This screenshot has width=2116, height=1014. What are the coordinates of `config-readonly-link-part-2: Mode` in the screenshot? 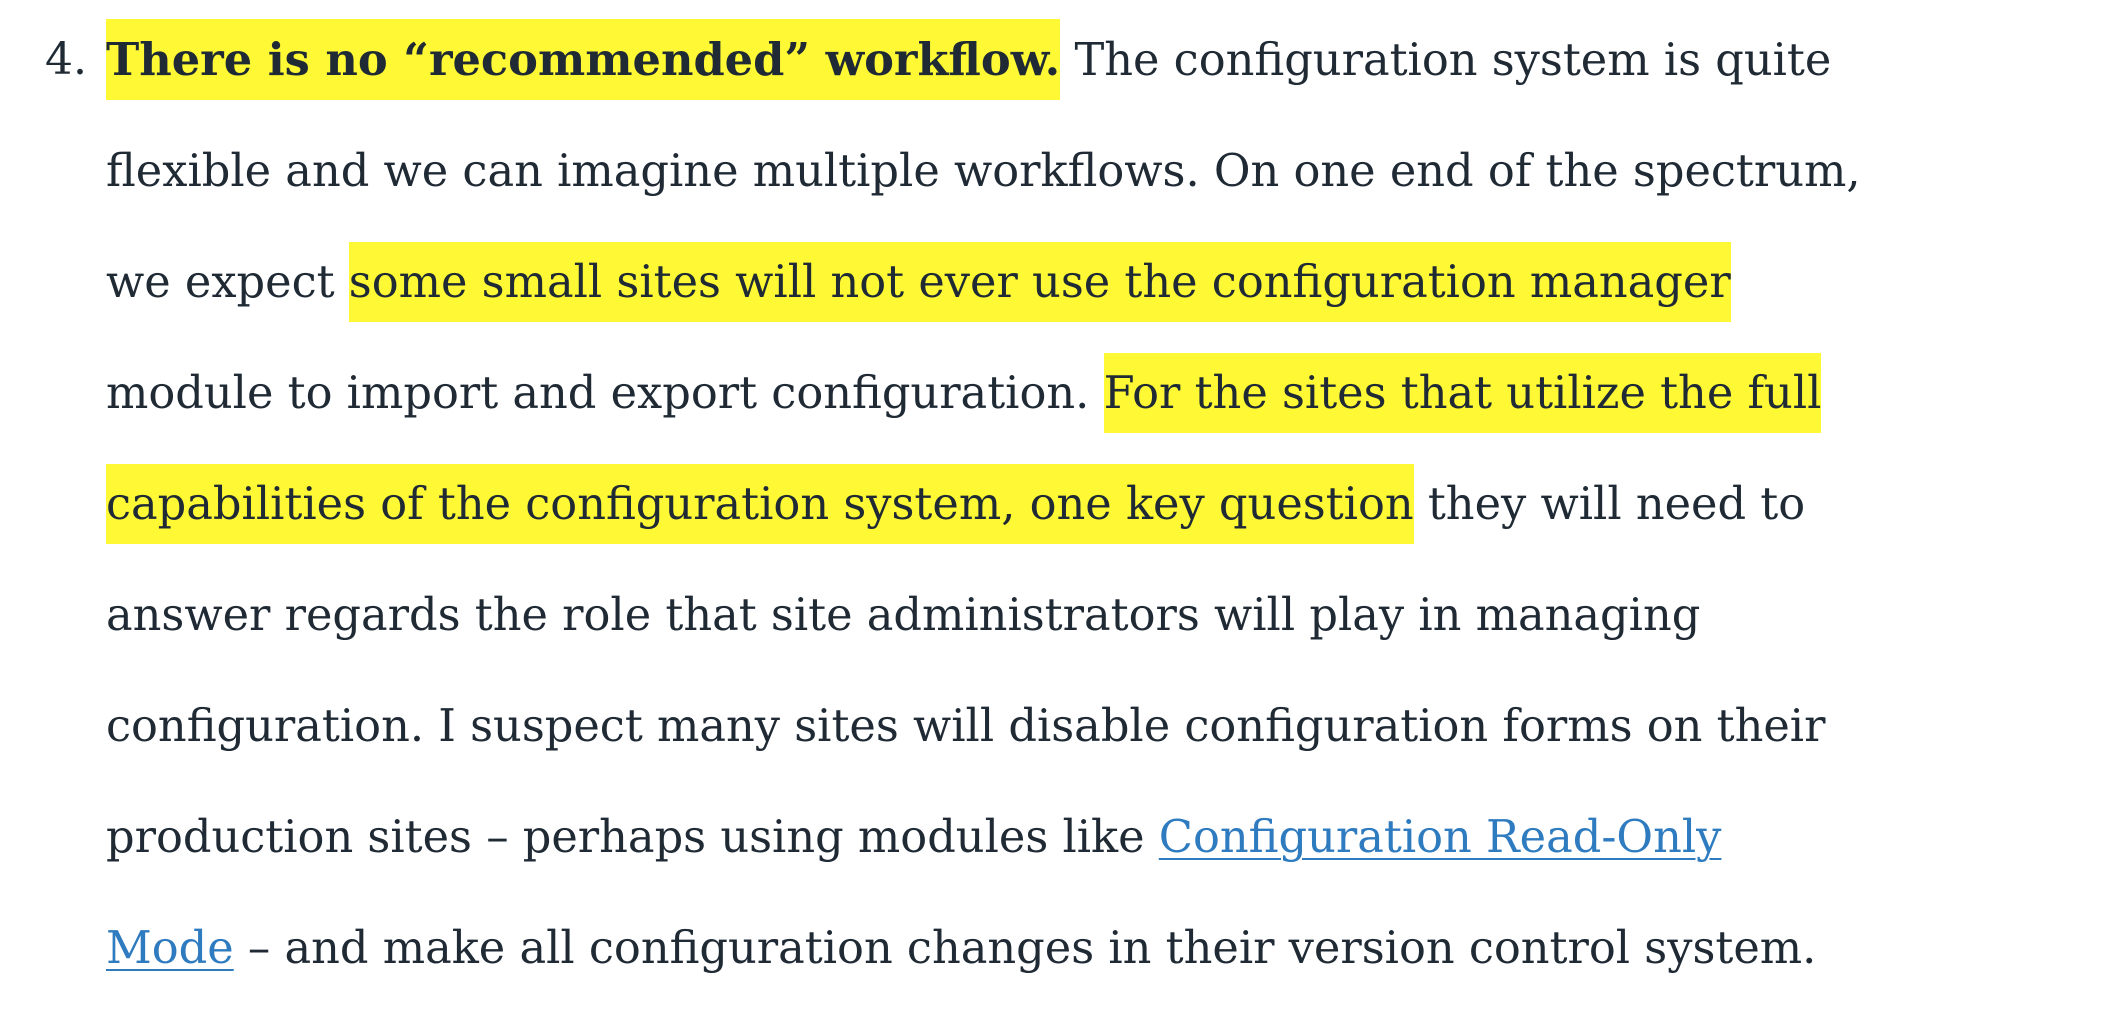 It's located at (170, 948).